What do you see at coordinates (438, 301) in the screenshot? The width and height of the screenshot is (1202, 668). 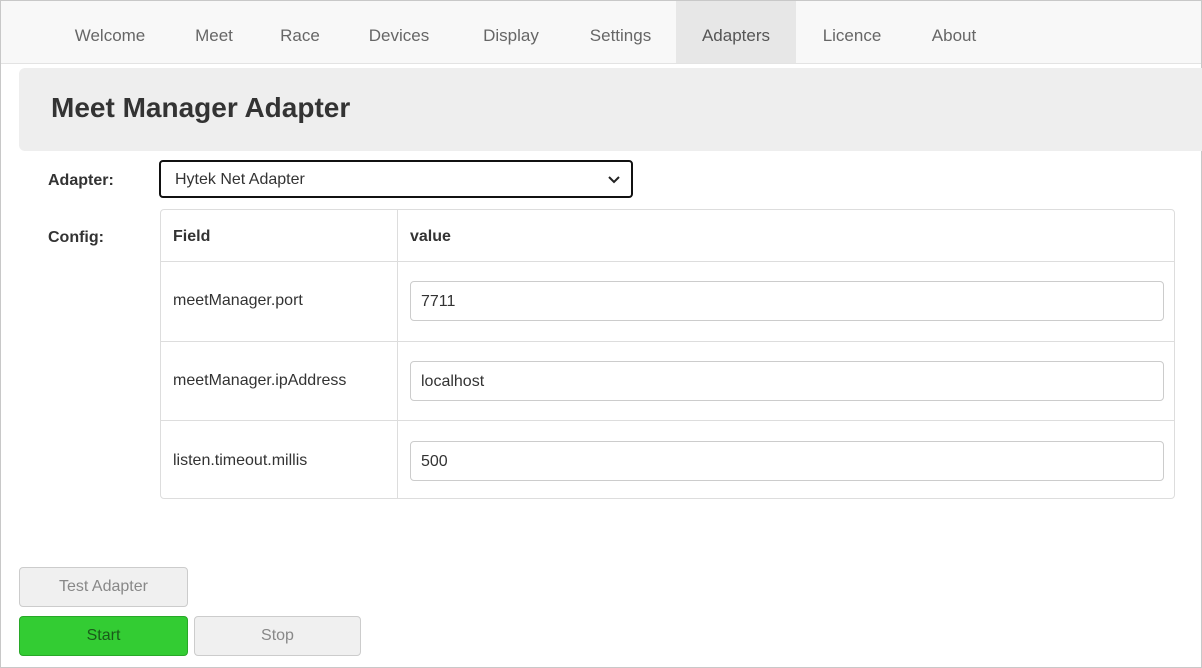 I see `port-input-value: 7711` at bounding box center [438, 301].